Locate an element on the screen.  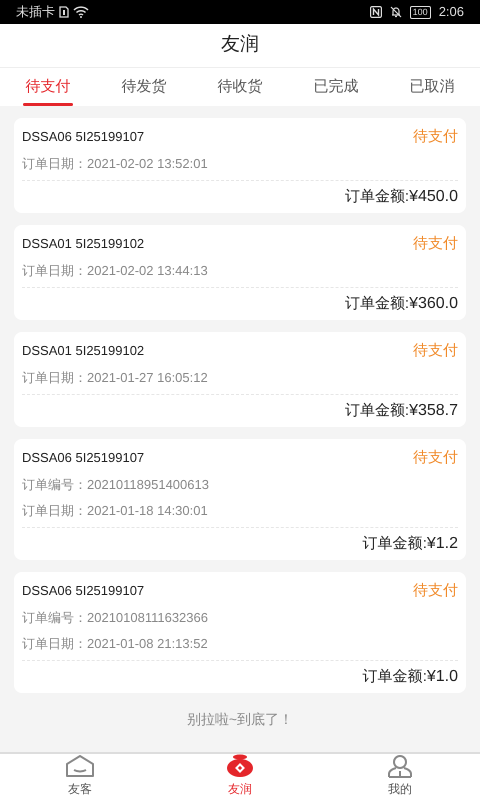
order-tab: 待支付 is located at coordinates (48, 87).